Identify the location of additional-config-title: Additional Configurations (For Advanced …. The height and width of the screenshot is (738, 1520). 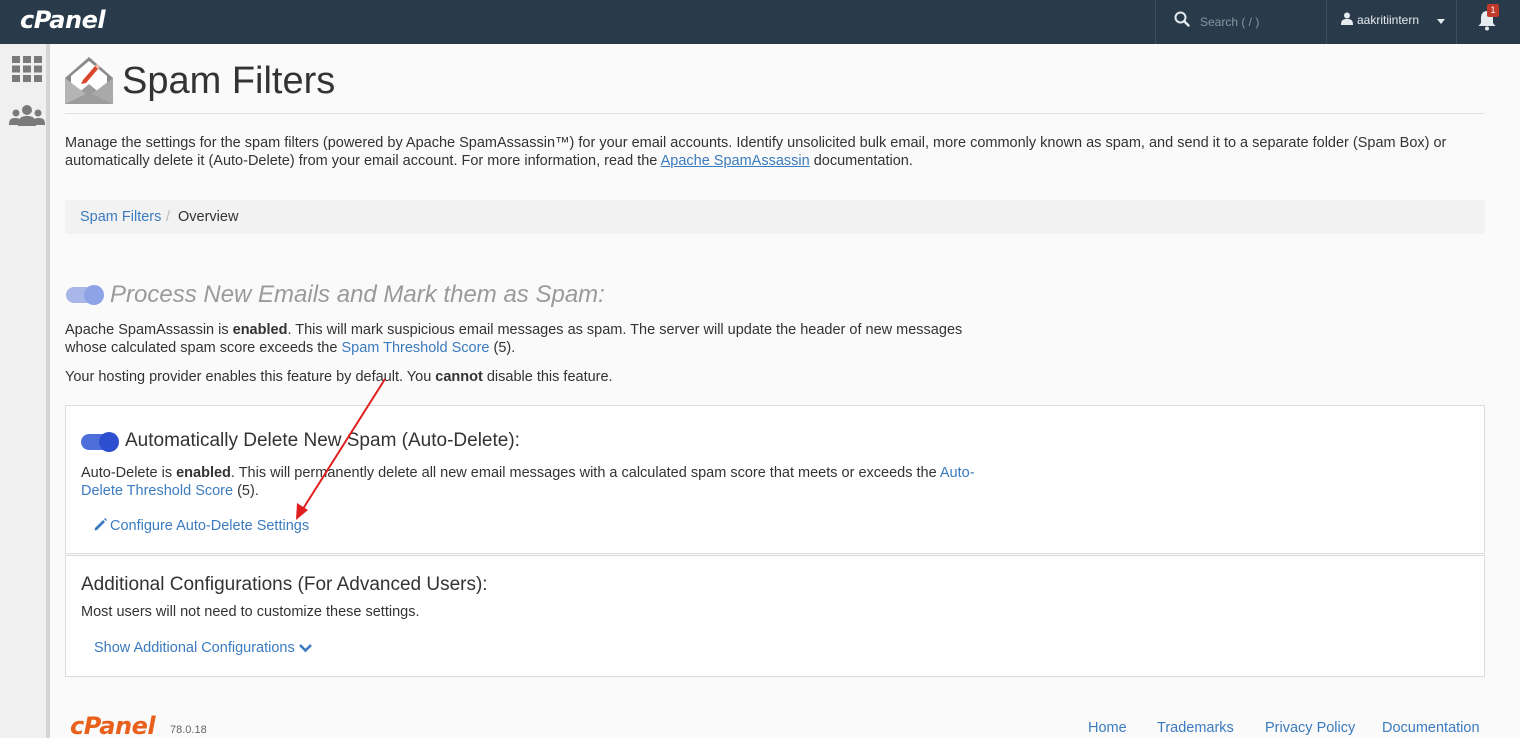
(284, 584).